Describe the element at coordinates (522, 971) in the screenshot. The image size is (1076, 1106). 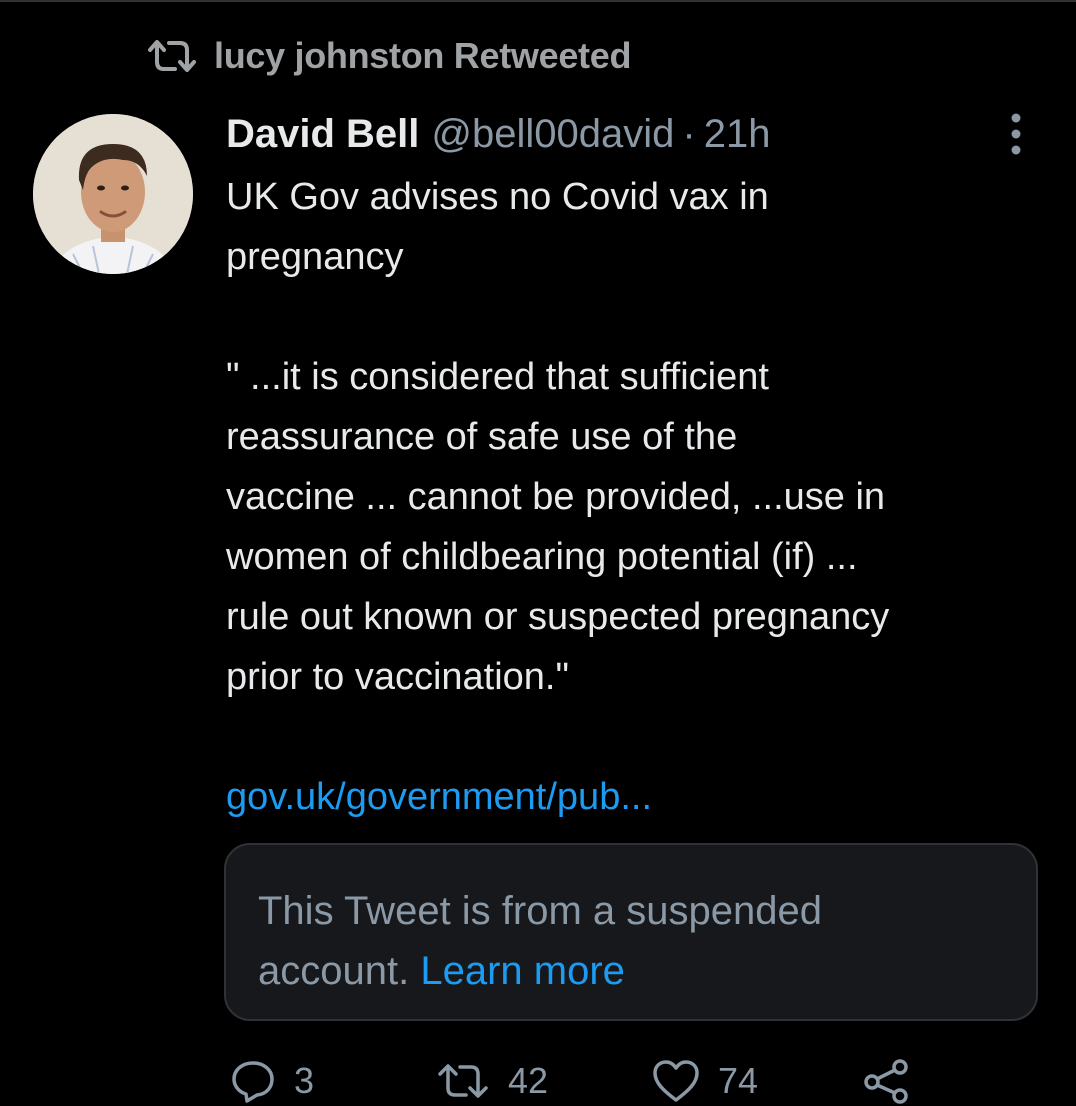
I see `learn-more-link: Learn more` at that location.